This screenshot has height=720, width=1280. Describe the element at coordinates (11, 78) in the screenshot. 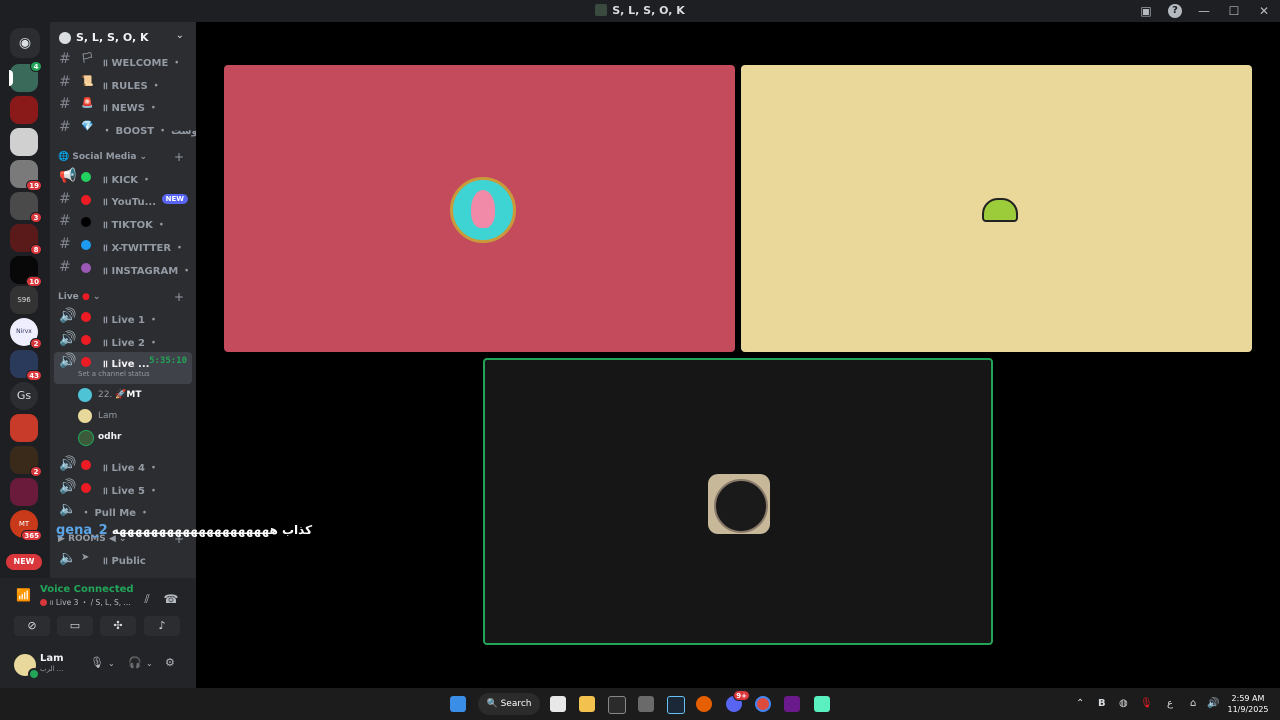

I see `selected-indicator` at that location.